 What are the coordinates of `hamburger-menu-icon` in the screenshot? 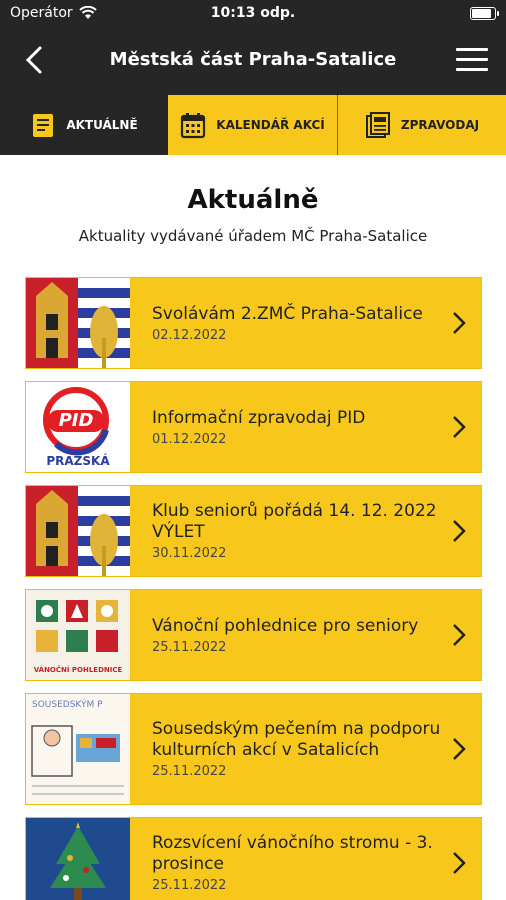 It's located at (472, 61).